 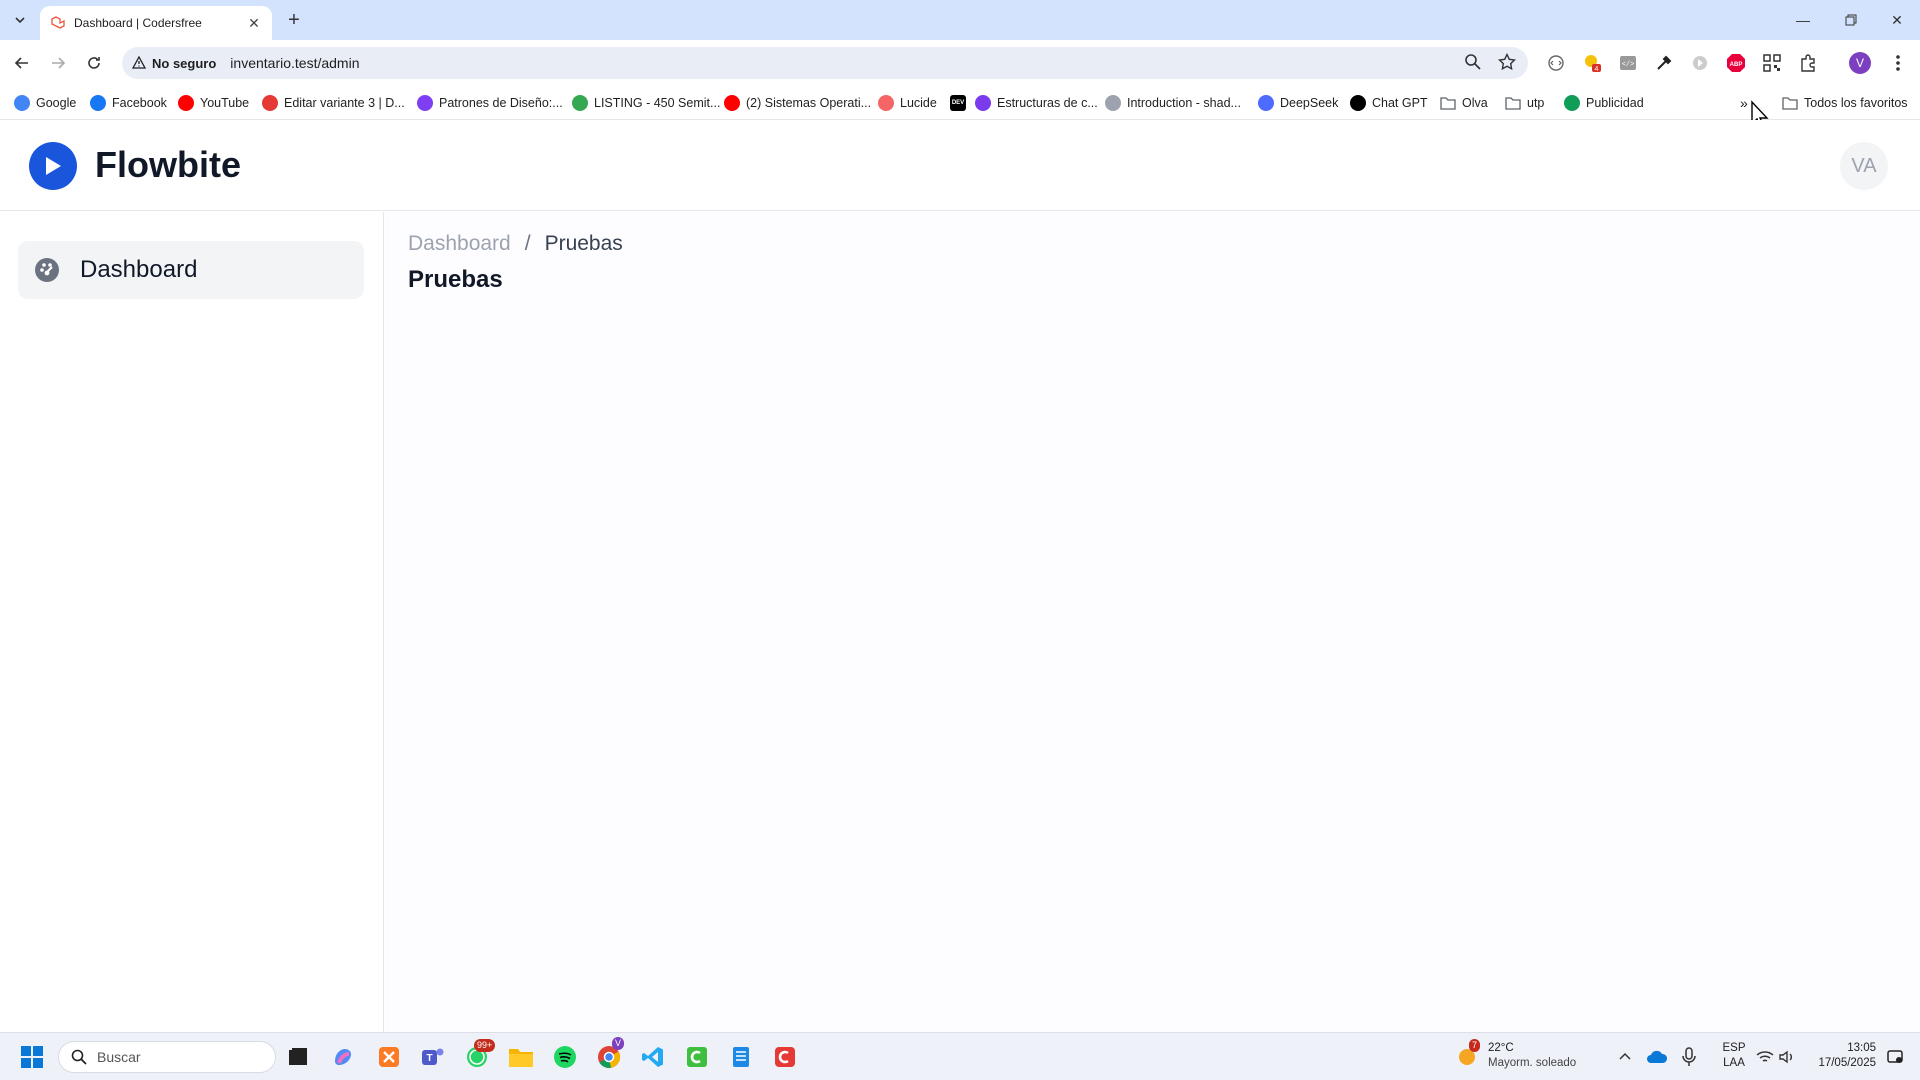 What do you see at coordinates (45, 103) in the screenshot?
I see `bookmark-item: Google` at bounding box center [45, 103].